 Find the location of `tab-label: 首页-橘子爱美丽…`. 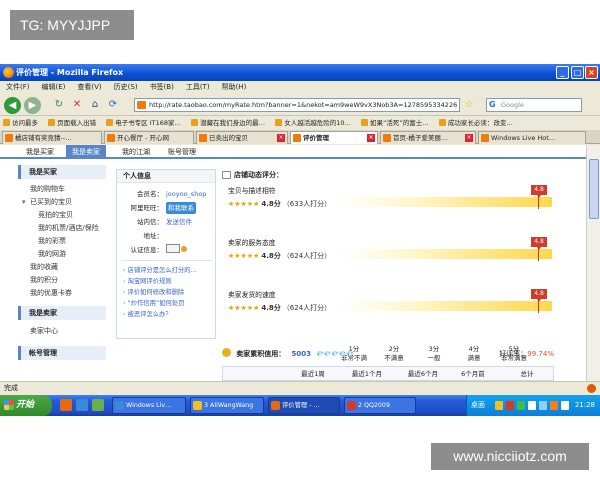

tab-label: 首页-橘子爱美丽… is located at coordinates (420, 138).